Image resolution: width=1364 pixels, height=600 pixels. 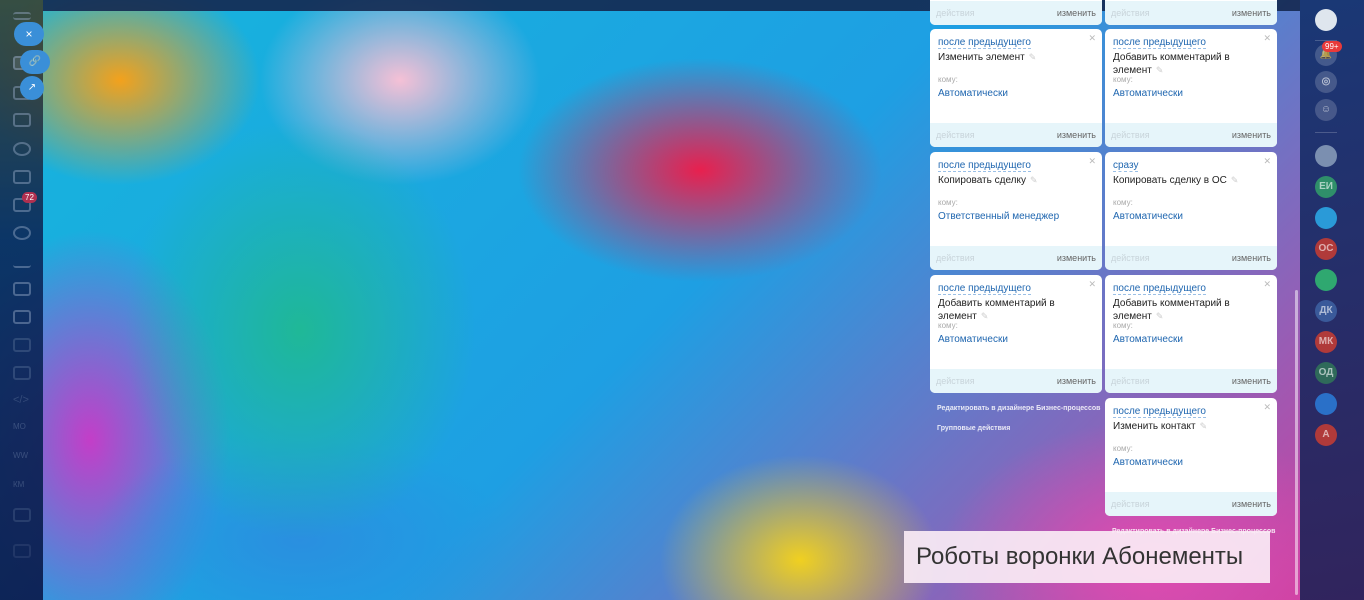 What do you see at coordinates (1326, 249) in the screenshot?
I see `chat-avatar: ОС` at bounding box center [1326, 249].